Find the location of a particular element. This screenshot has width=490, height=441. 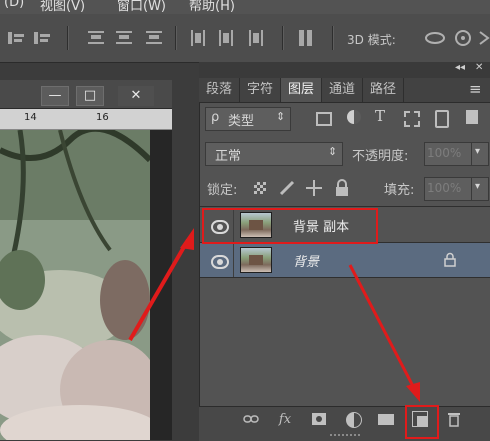

canvas-pasteboard is located at coordinates (161, 285).